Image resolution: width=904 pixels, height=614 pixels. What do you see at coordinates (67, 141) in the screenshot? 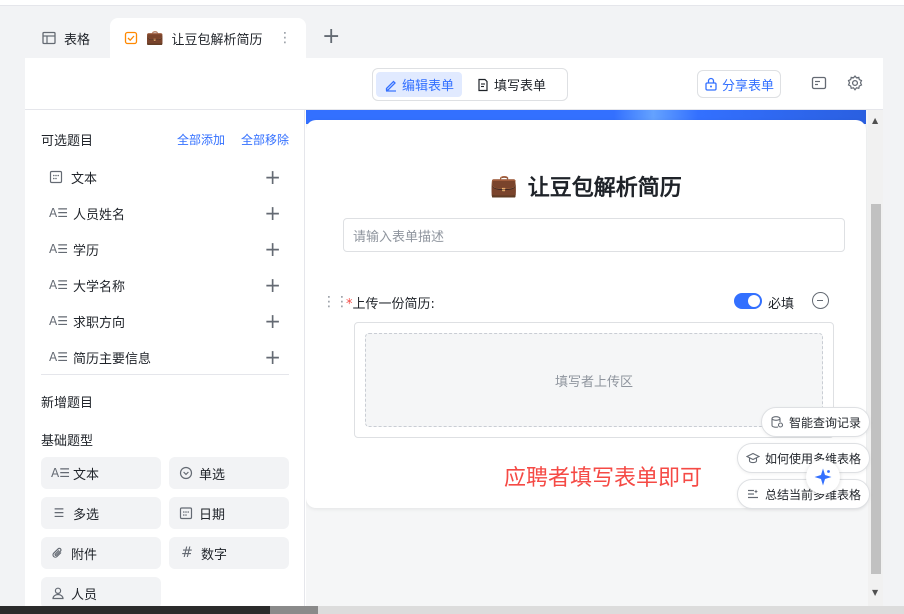
I see `available-fields-title: 可选题目` at bounding box center [67, 141].